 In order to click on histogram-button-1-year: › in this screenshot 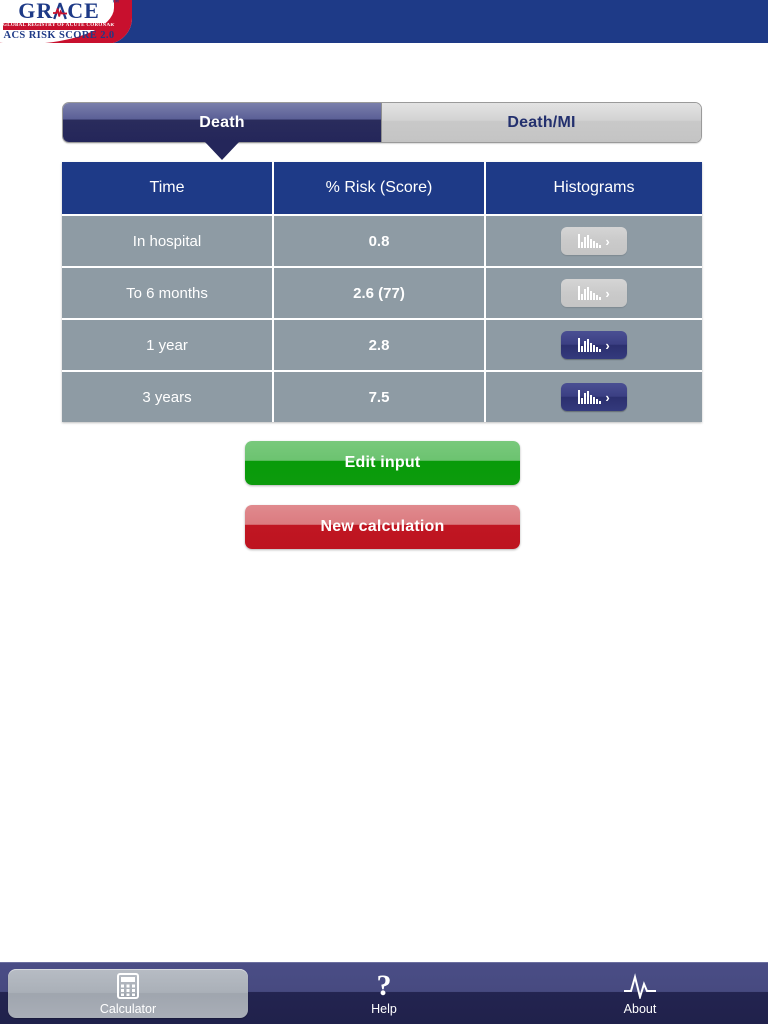, I will do `click(594, 345)`.